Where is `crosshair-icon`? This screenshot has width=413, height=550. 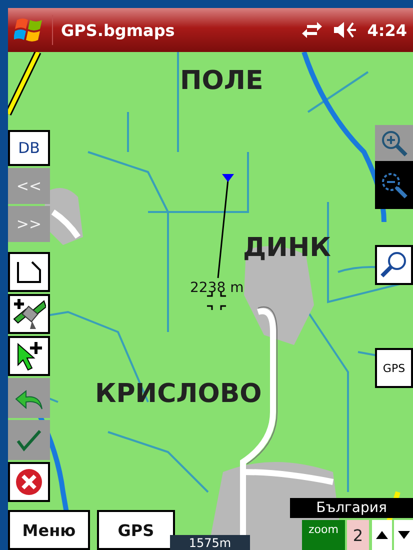 crosshair-icon is located at coordinates (216, 301).